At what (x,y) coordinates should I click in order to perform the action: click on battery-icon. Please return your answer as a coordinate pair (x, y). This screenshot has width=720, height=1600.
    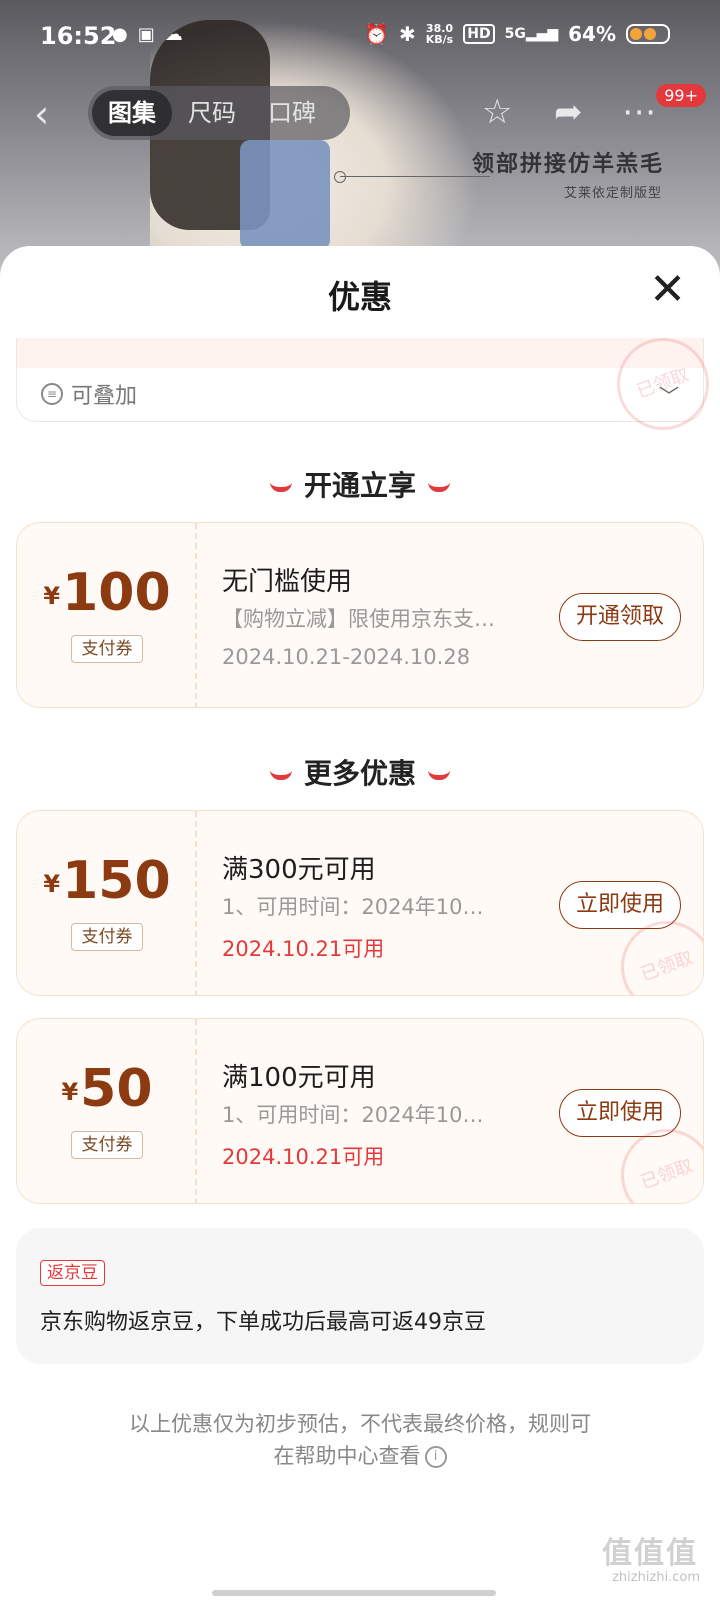
    Looking at the image, I should click on (648, 34).